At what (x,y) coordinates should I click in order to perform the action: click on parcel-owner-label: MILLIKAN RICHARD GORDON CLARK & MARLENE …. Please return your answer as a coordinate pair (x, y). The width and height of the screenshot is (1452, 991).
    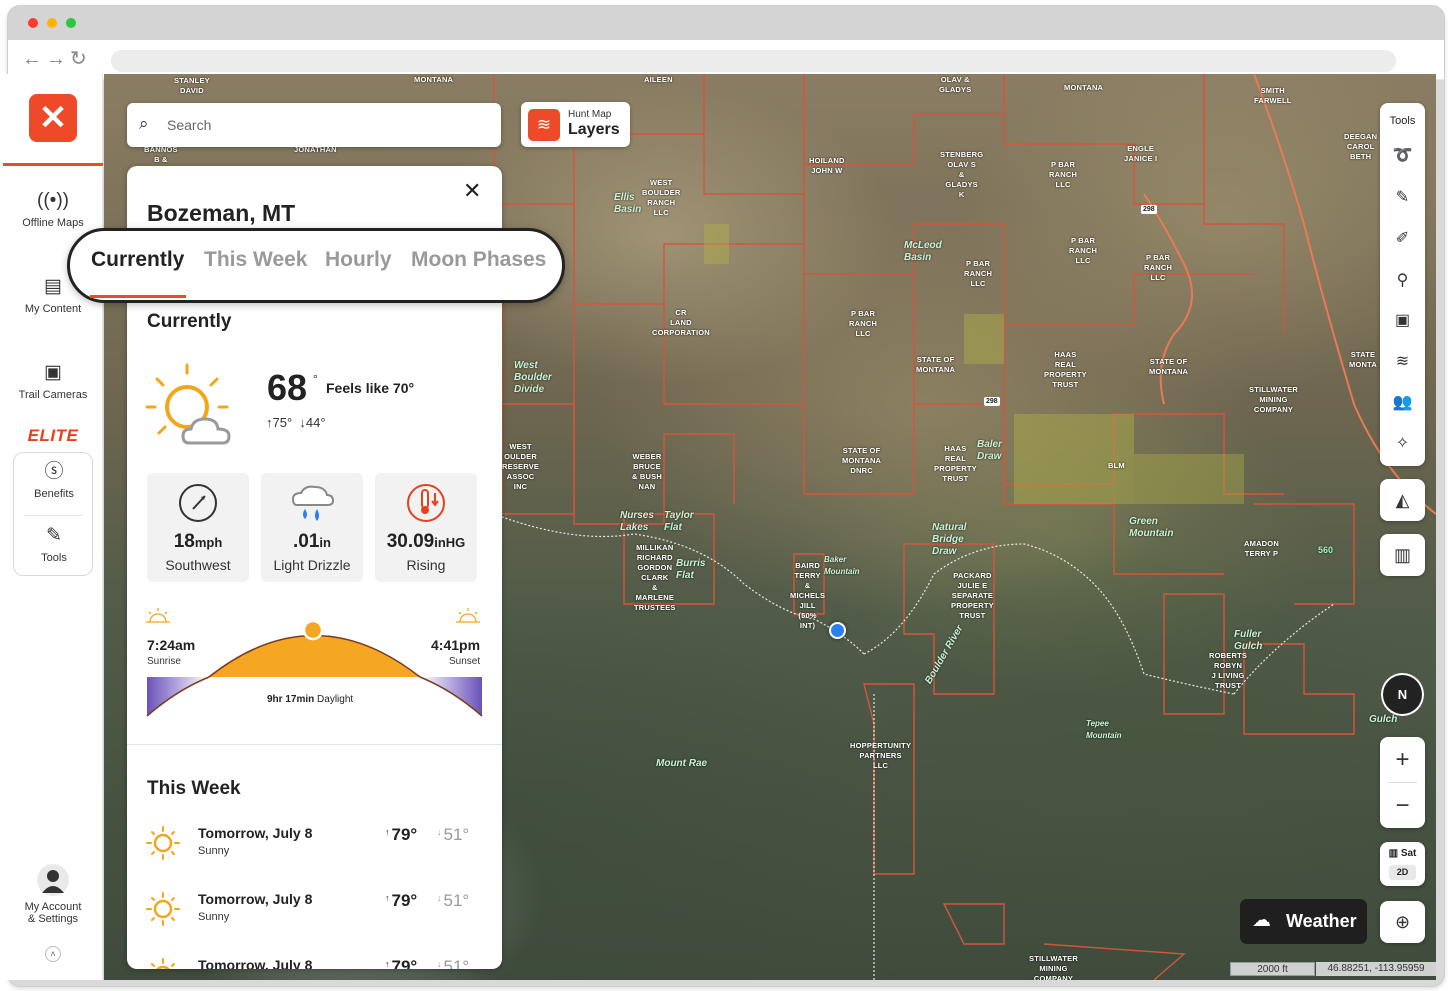
    Looking at the image, I should click on (655, 577).